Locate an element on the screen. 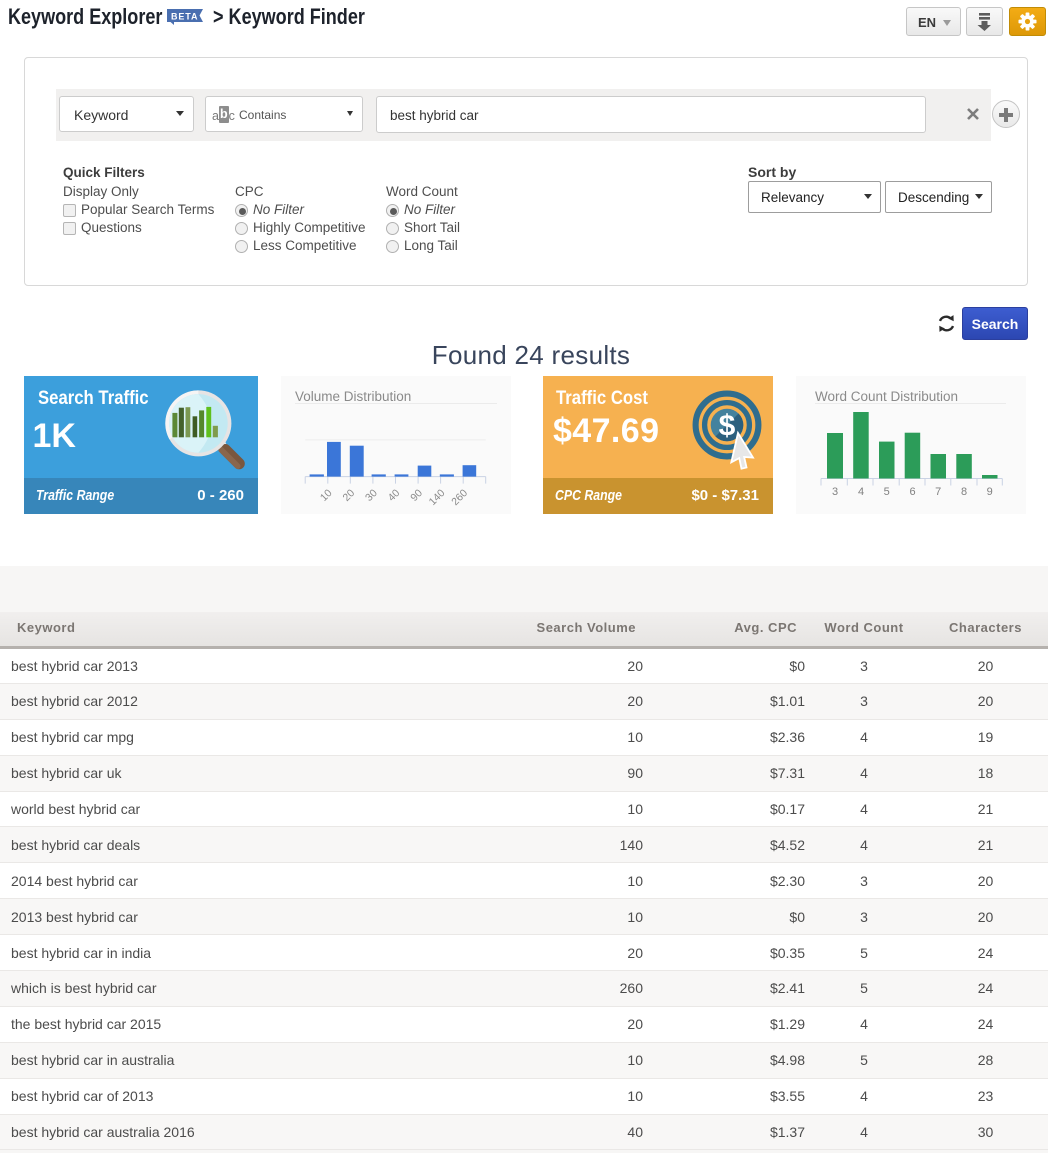 This screenshot has width=1048, height=1153. svg-text: 8 is located at coordinates (964, 492).